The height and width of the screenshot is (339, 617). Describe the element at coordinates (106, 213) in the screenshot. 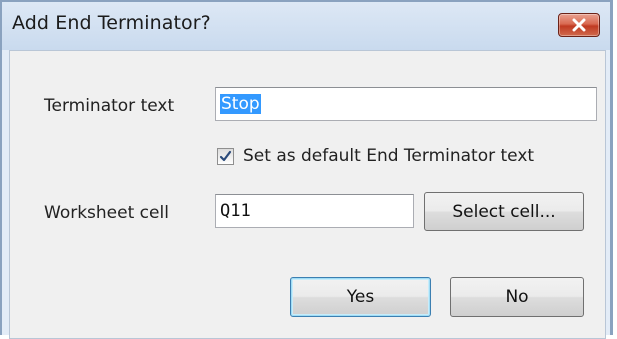

I see `worksheet-cell-label: Worksheet cell` at that location.